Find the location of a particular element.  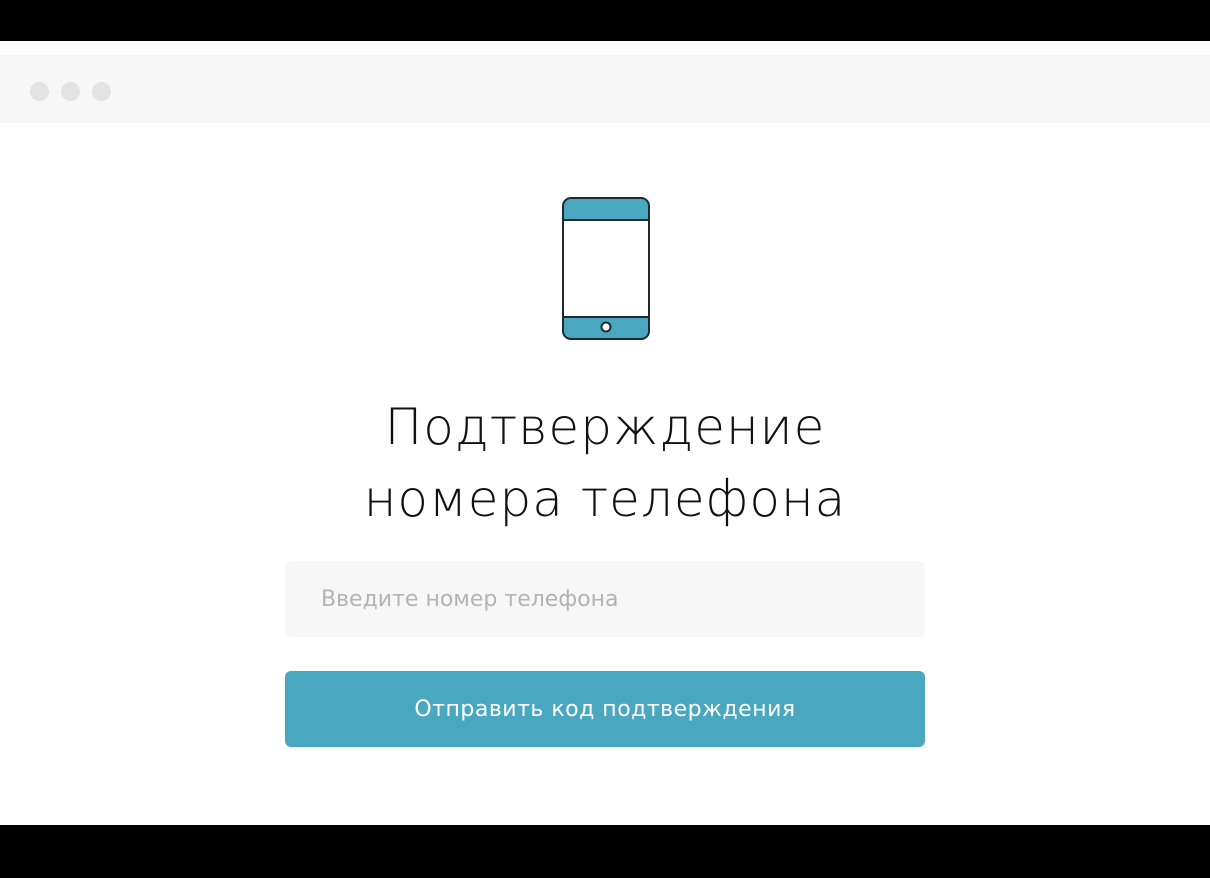

window-maximize-dot is located at coordinates (101, 91).